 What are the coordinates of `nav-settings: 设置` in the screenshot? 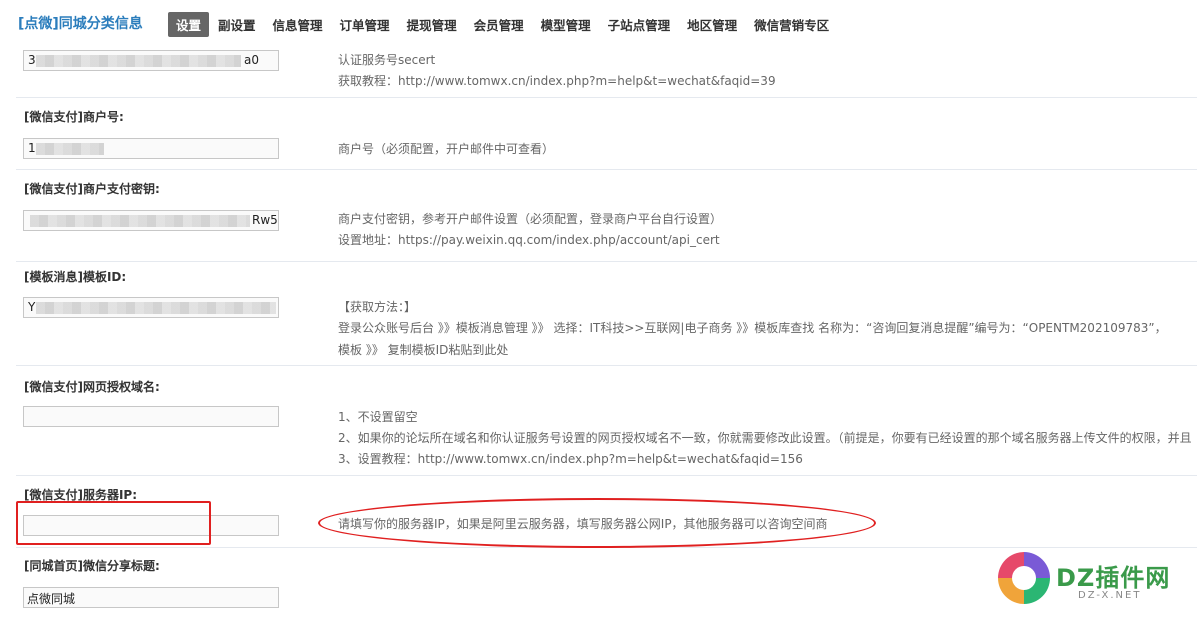 It's located at (189, 24).